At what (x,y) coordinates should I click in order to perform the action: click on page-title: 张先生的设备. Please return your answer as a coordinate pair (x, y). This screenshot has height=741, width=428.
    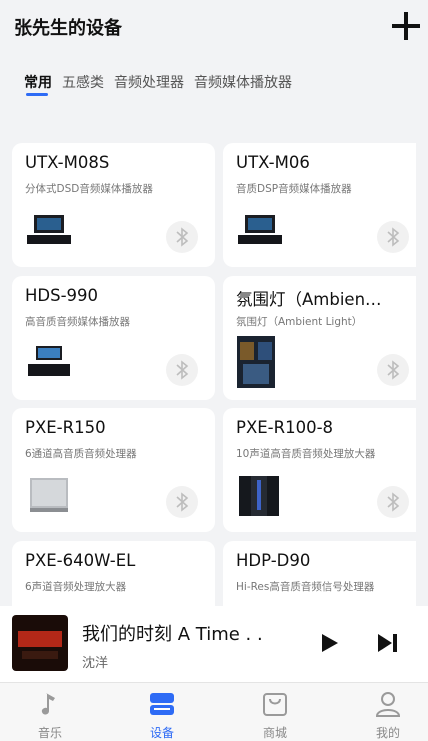
    Looking at the image, I should click on (68, 28).